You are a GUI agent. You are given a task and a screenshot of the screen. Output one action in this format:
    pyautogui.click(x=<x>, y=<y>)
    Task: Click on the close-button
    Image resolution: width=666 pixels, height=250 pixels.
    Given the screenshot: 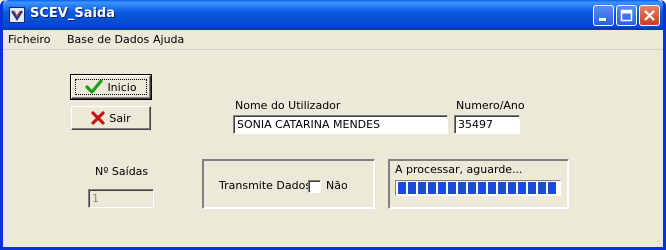 What is the action you would take?
    pyautogui.click(x=649, y=15)
    